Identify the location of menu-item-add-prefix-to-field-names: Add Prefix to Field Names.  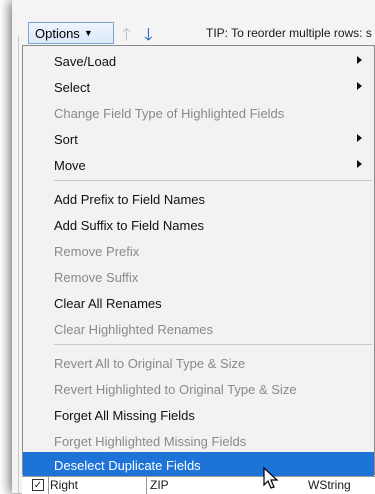
(198, 199).